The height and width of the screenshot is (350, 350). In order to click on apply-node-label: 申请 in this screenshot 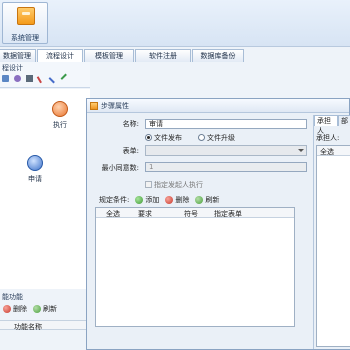, I will do `click(35, 179)`.